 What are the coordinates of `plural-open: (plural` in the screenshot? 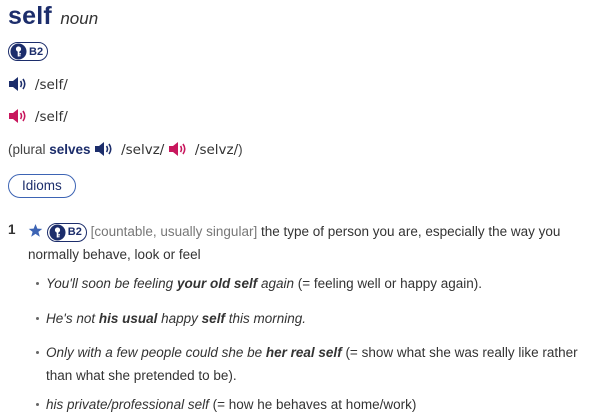 It's located at (29, 149).